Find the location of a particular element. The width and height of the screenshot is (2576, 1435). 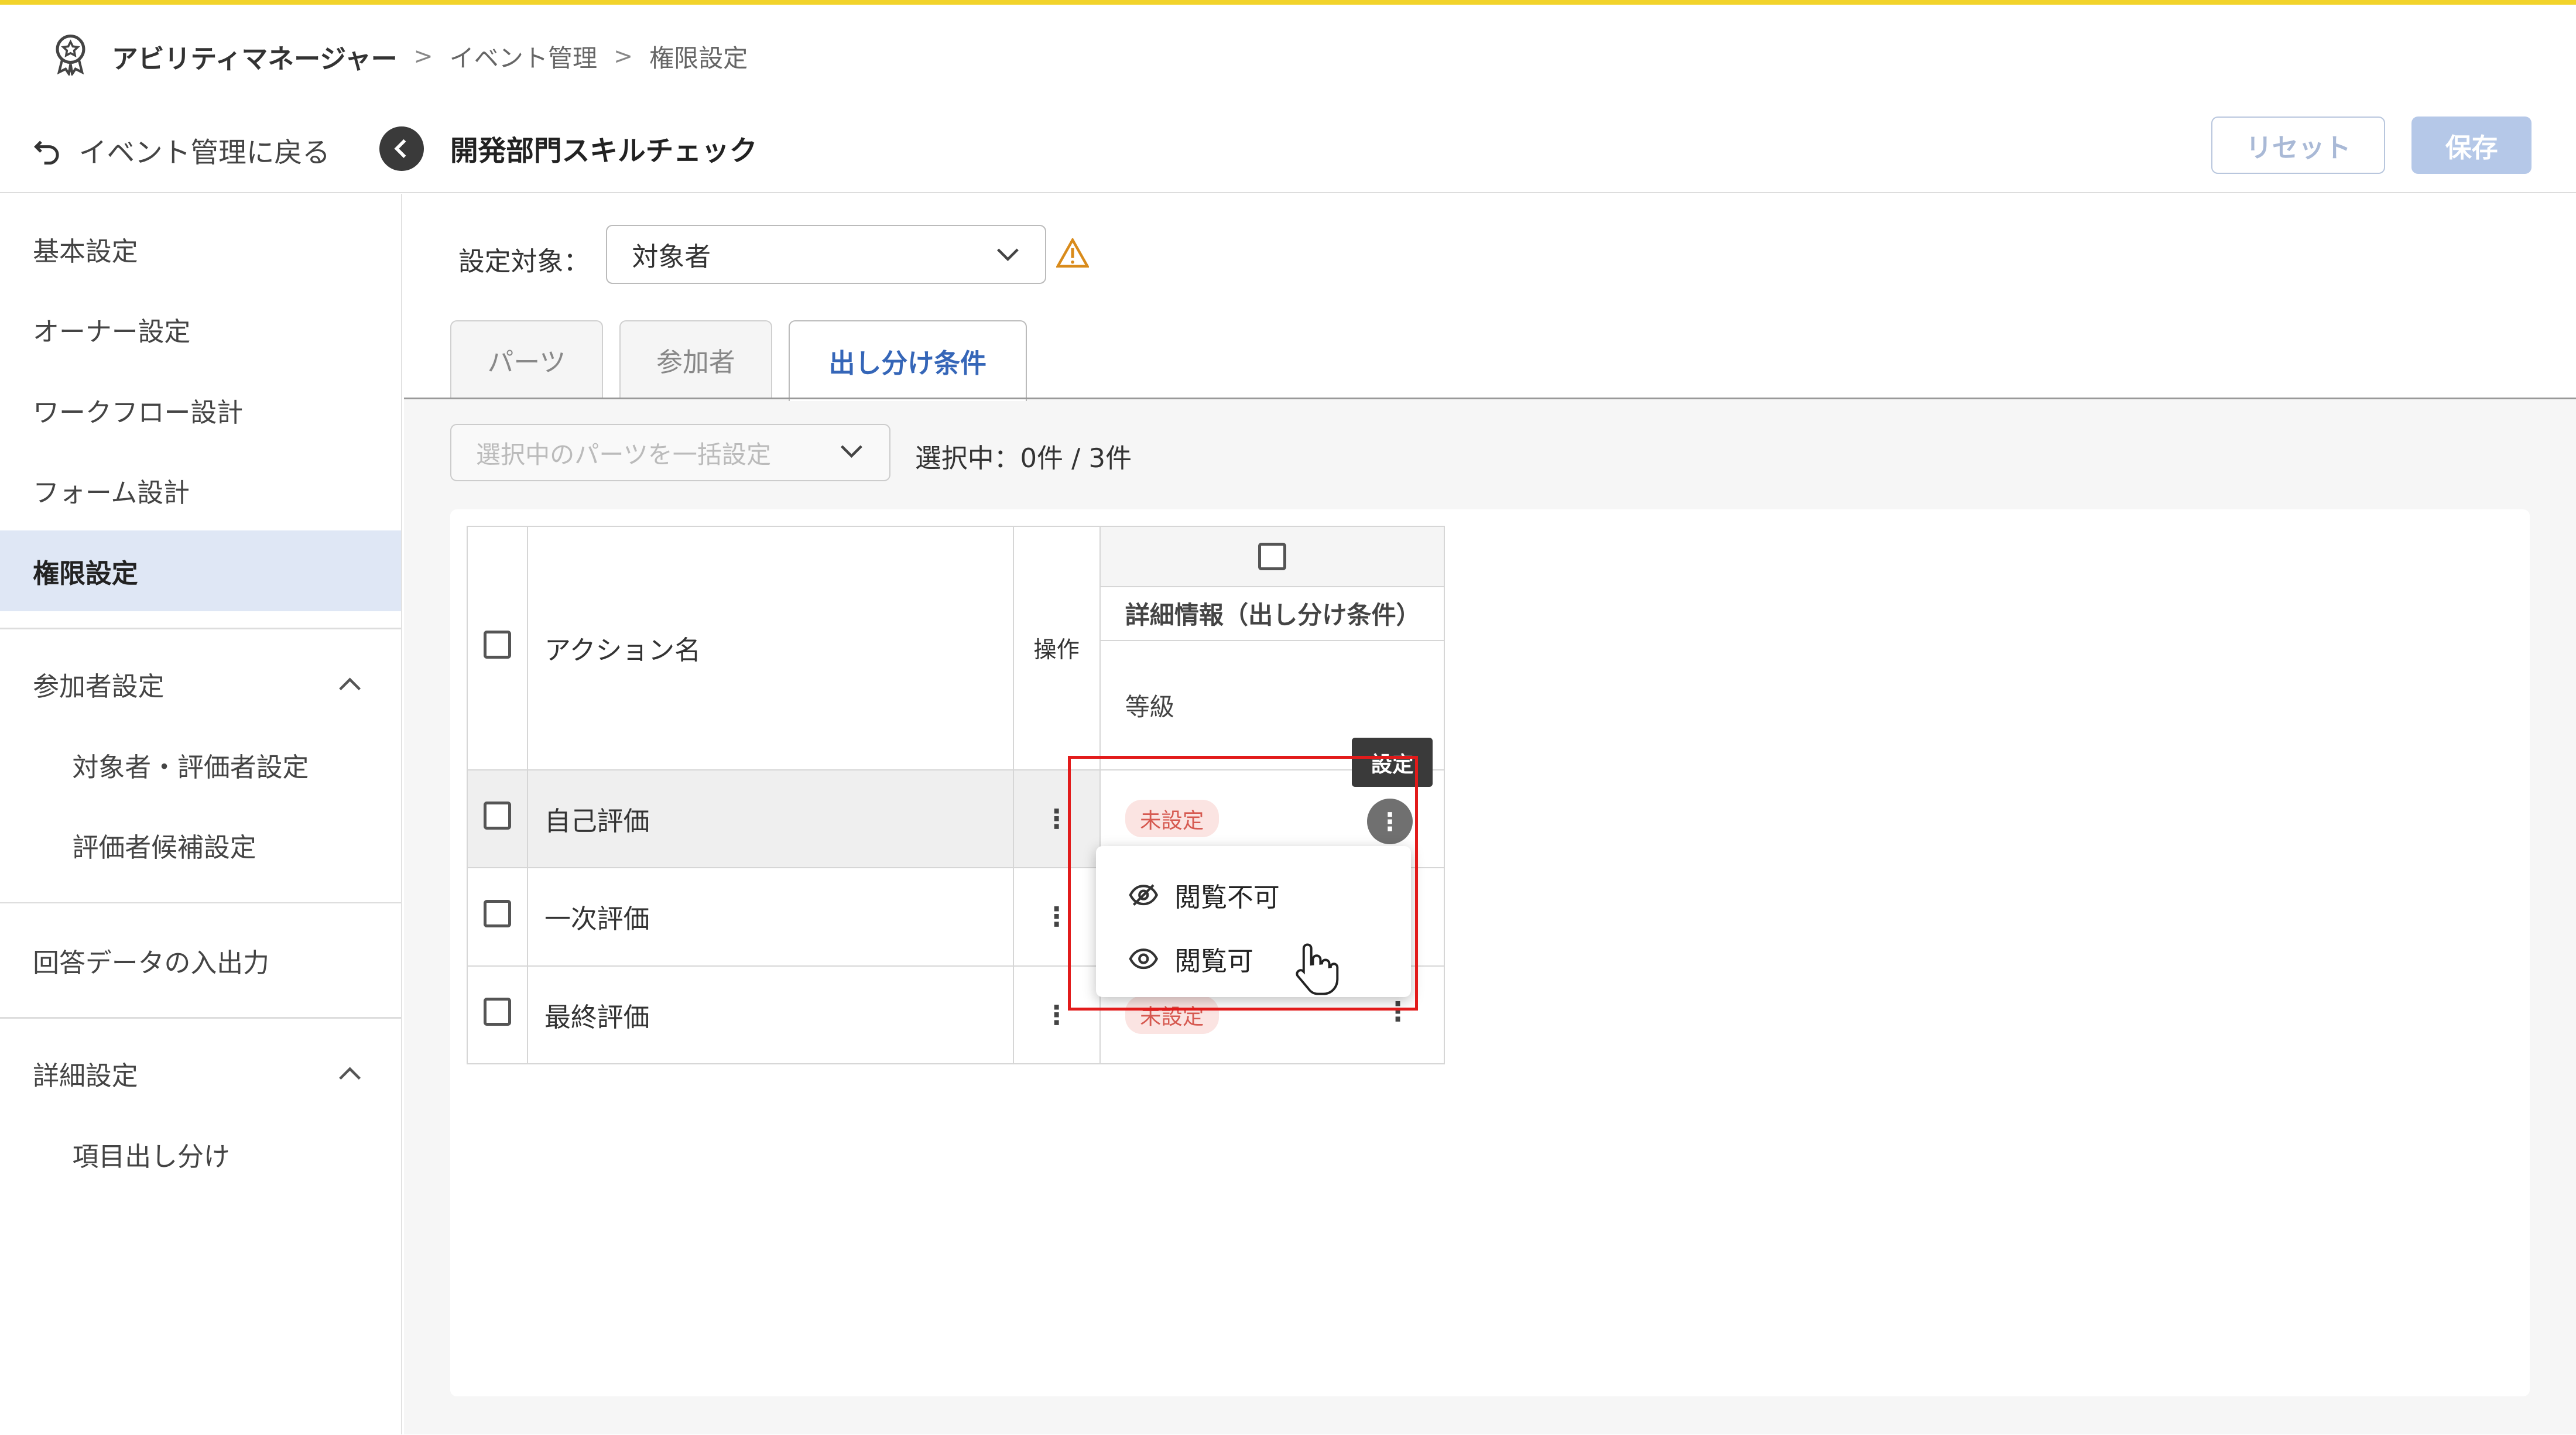

header-action-name: アクション名 is located at coordinates (770, 647).